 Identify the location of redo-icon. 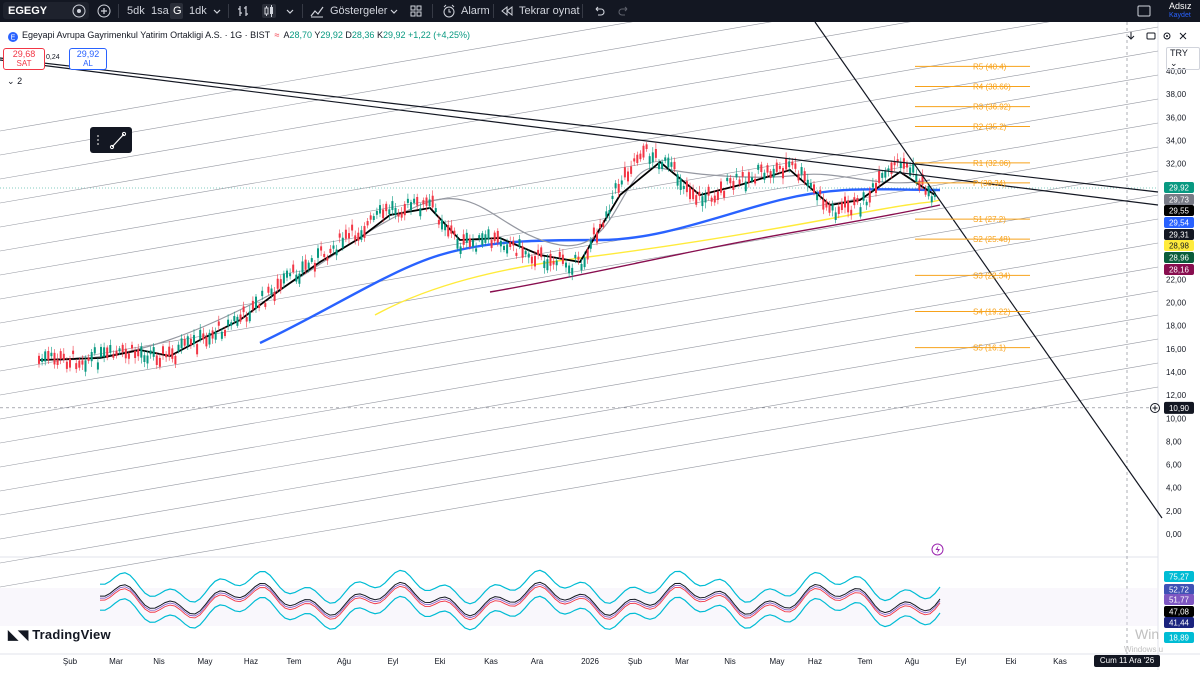
(624, 11).